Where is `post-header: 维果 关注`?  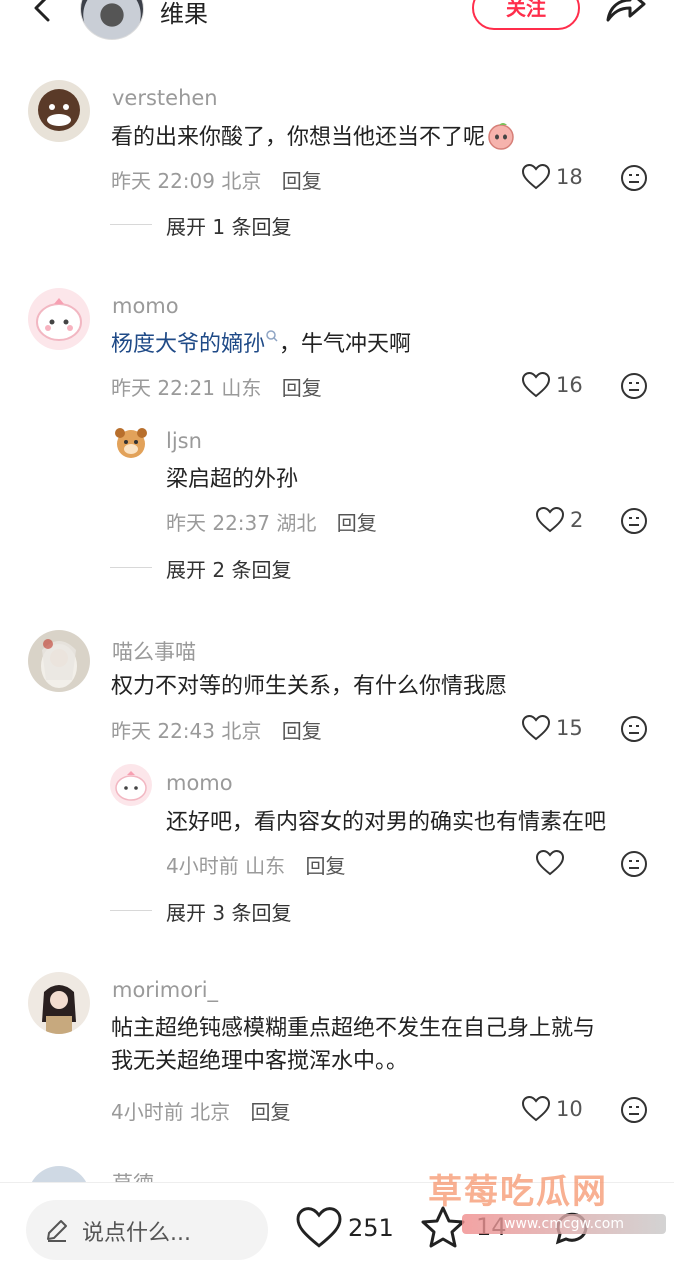 post-header: 维果 关注 is located at coordinates (337, 22).